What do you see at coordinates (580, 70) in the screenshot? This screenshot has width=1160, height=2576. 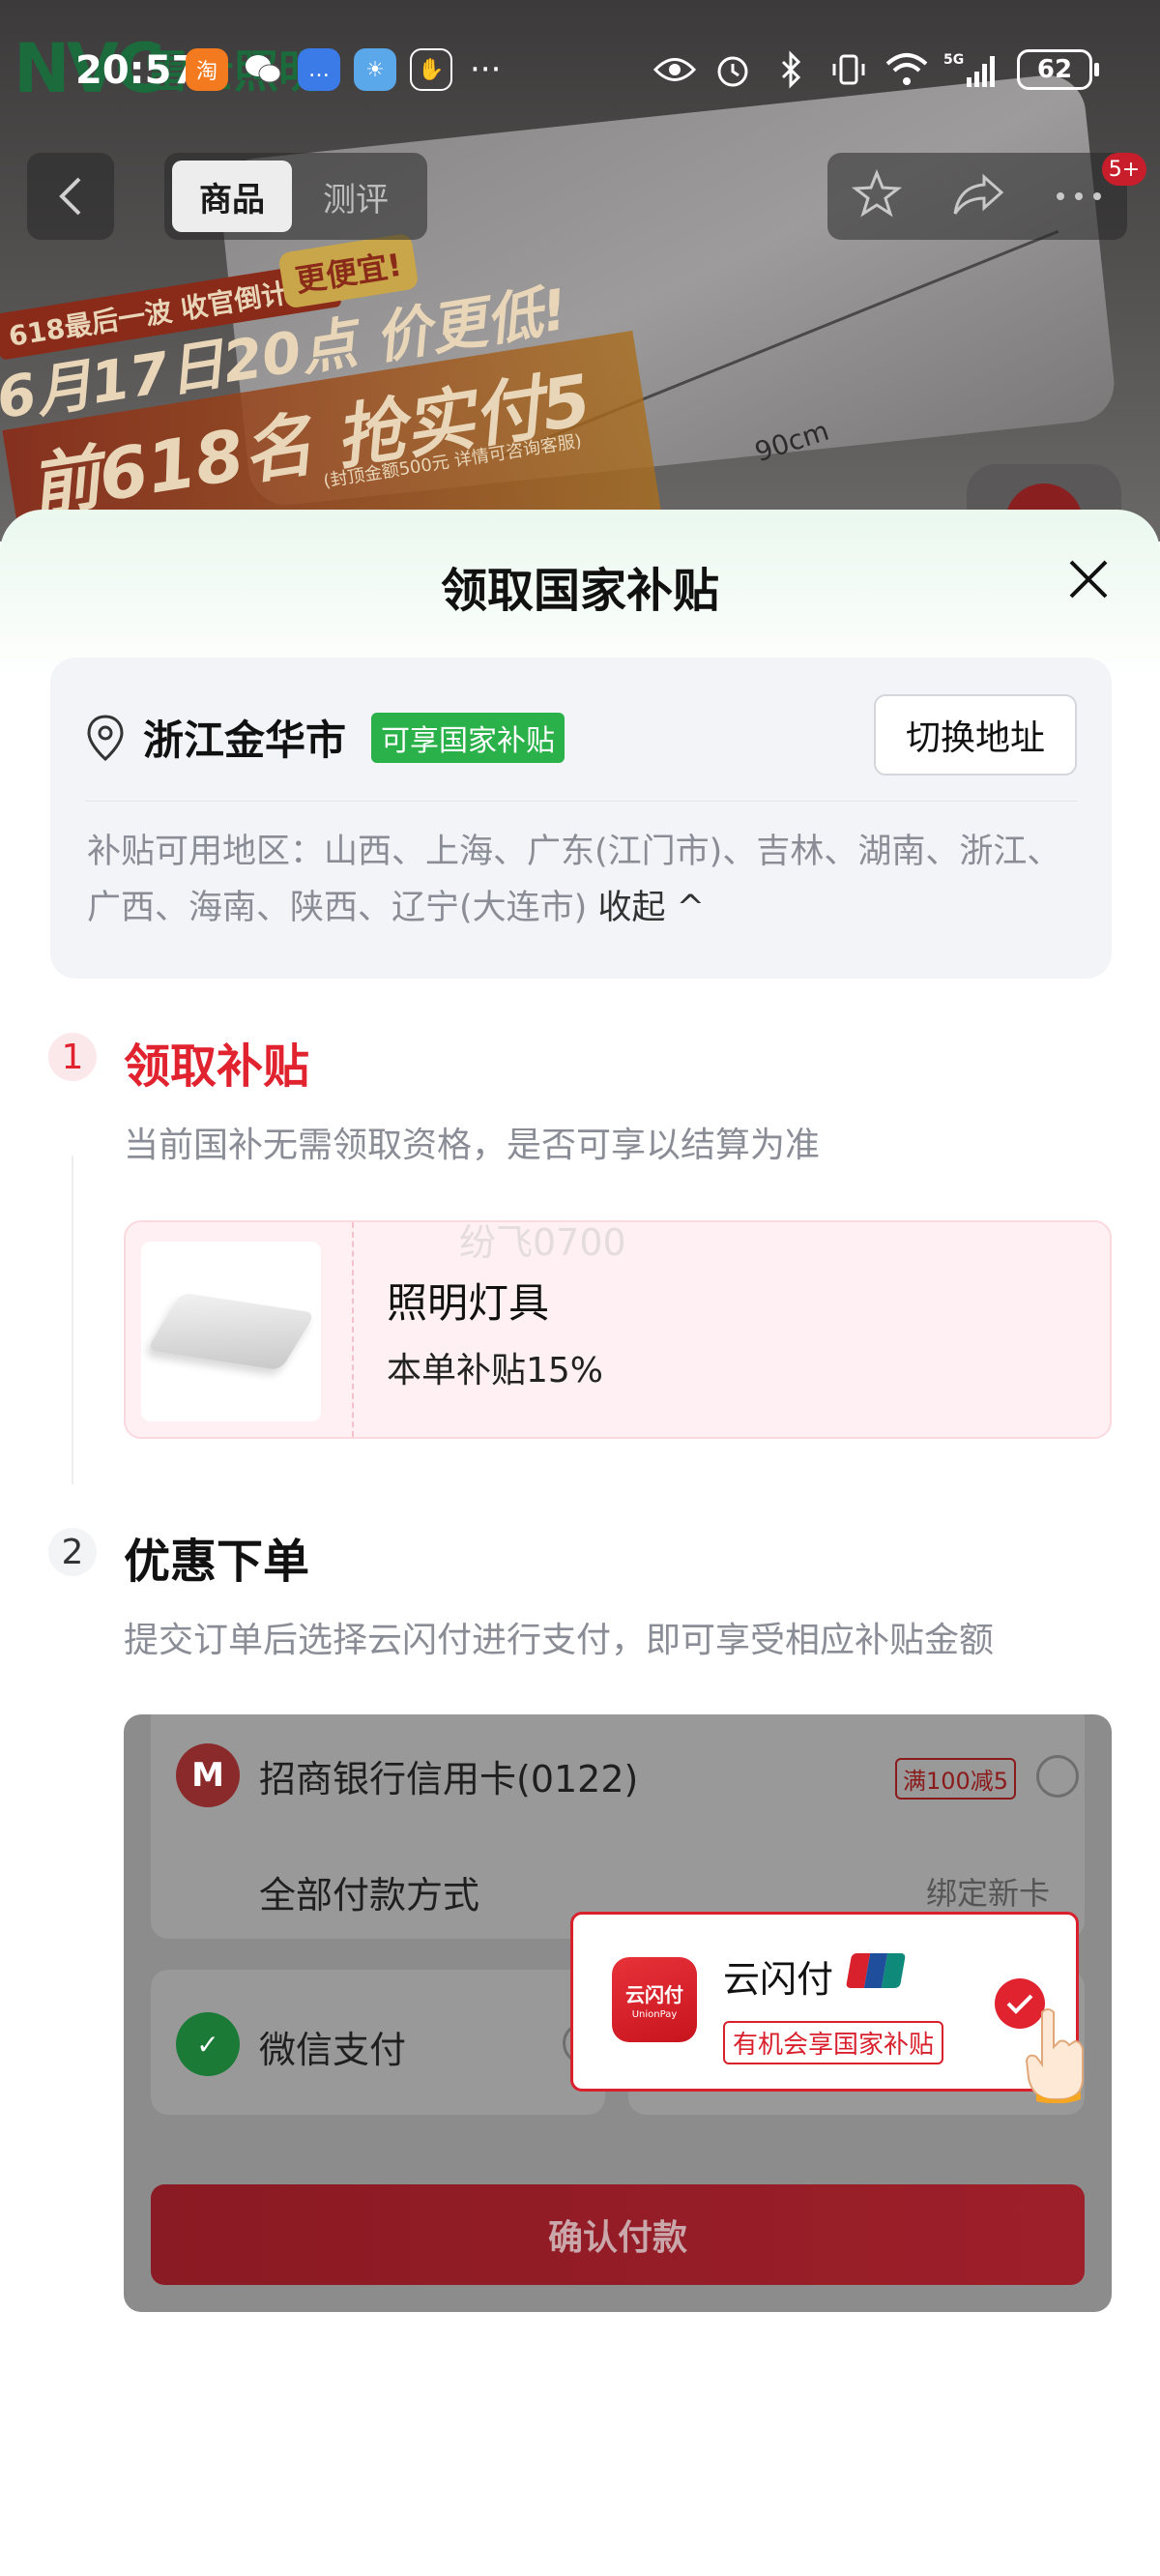 I see `status-bar: 20:57 淘 … ☀ ✋ ··· 5G 62` at bounding box center [580, 70].